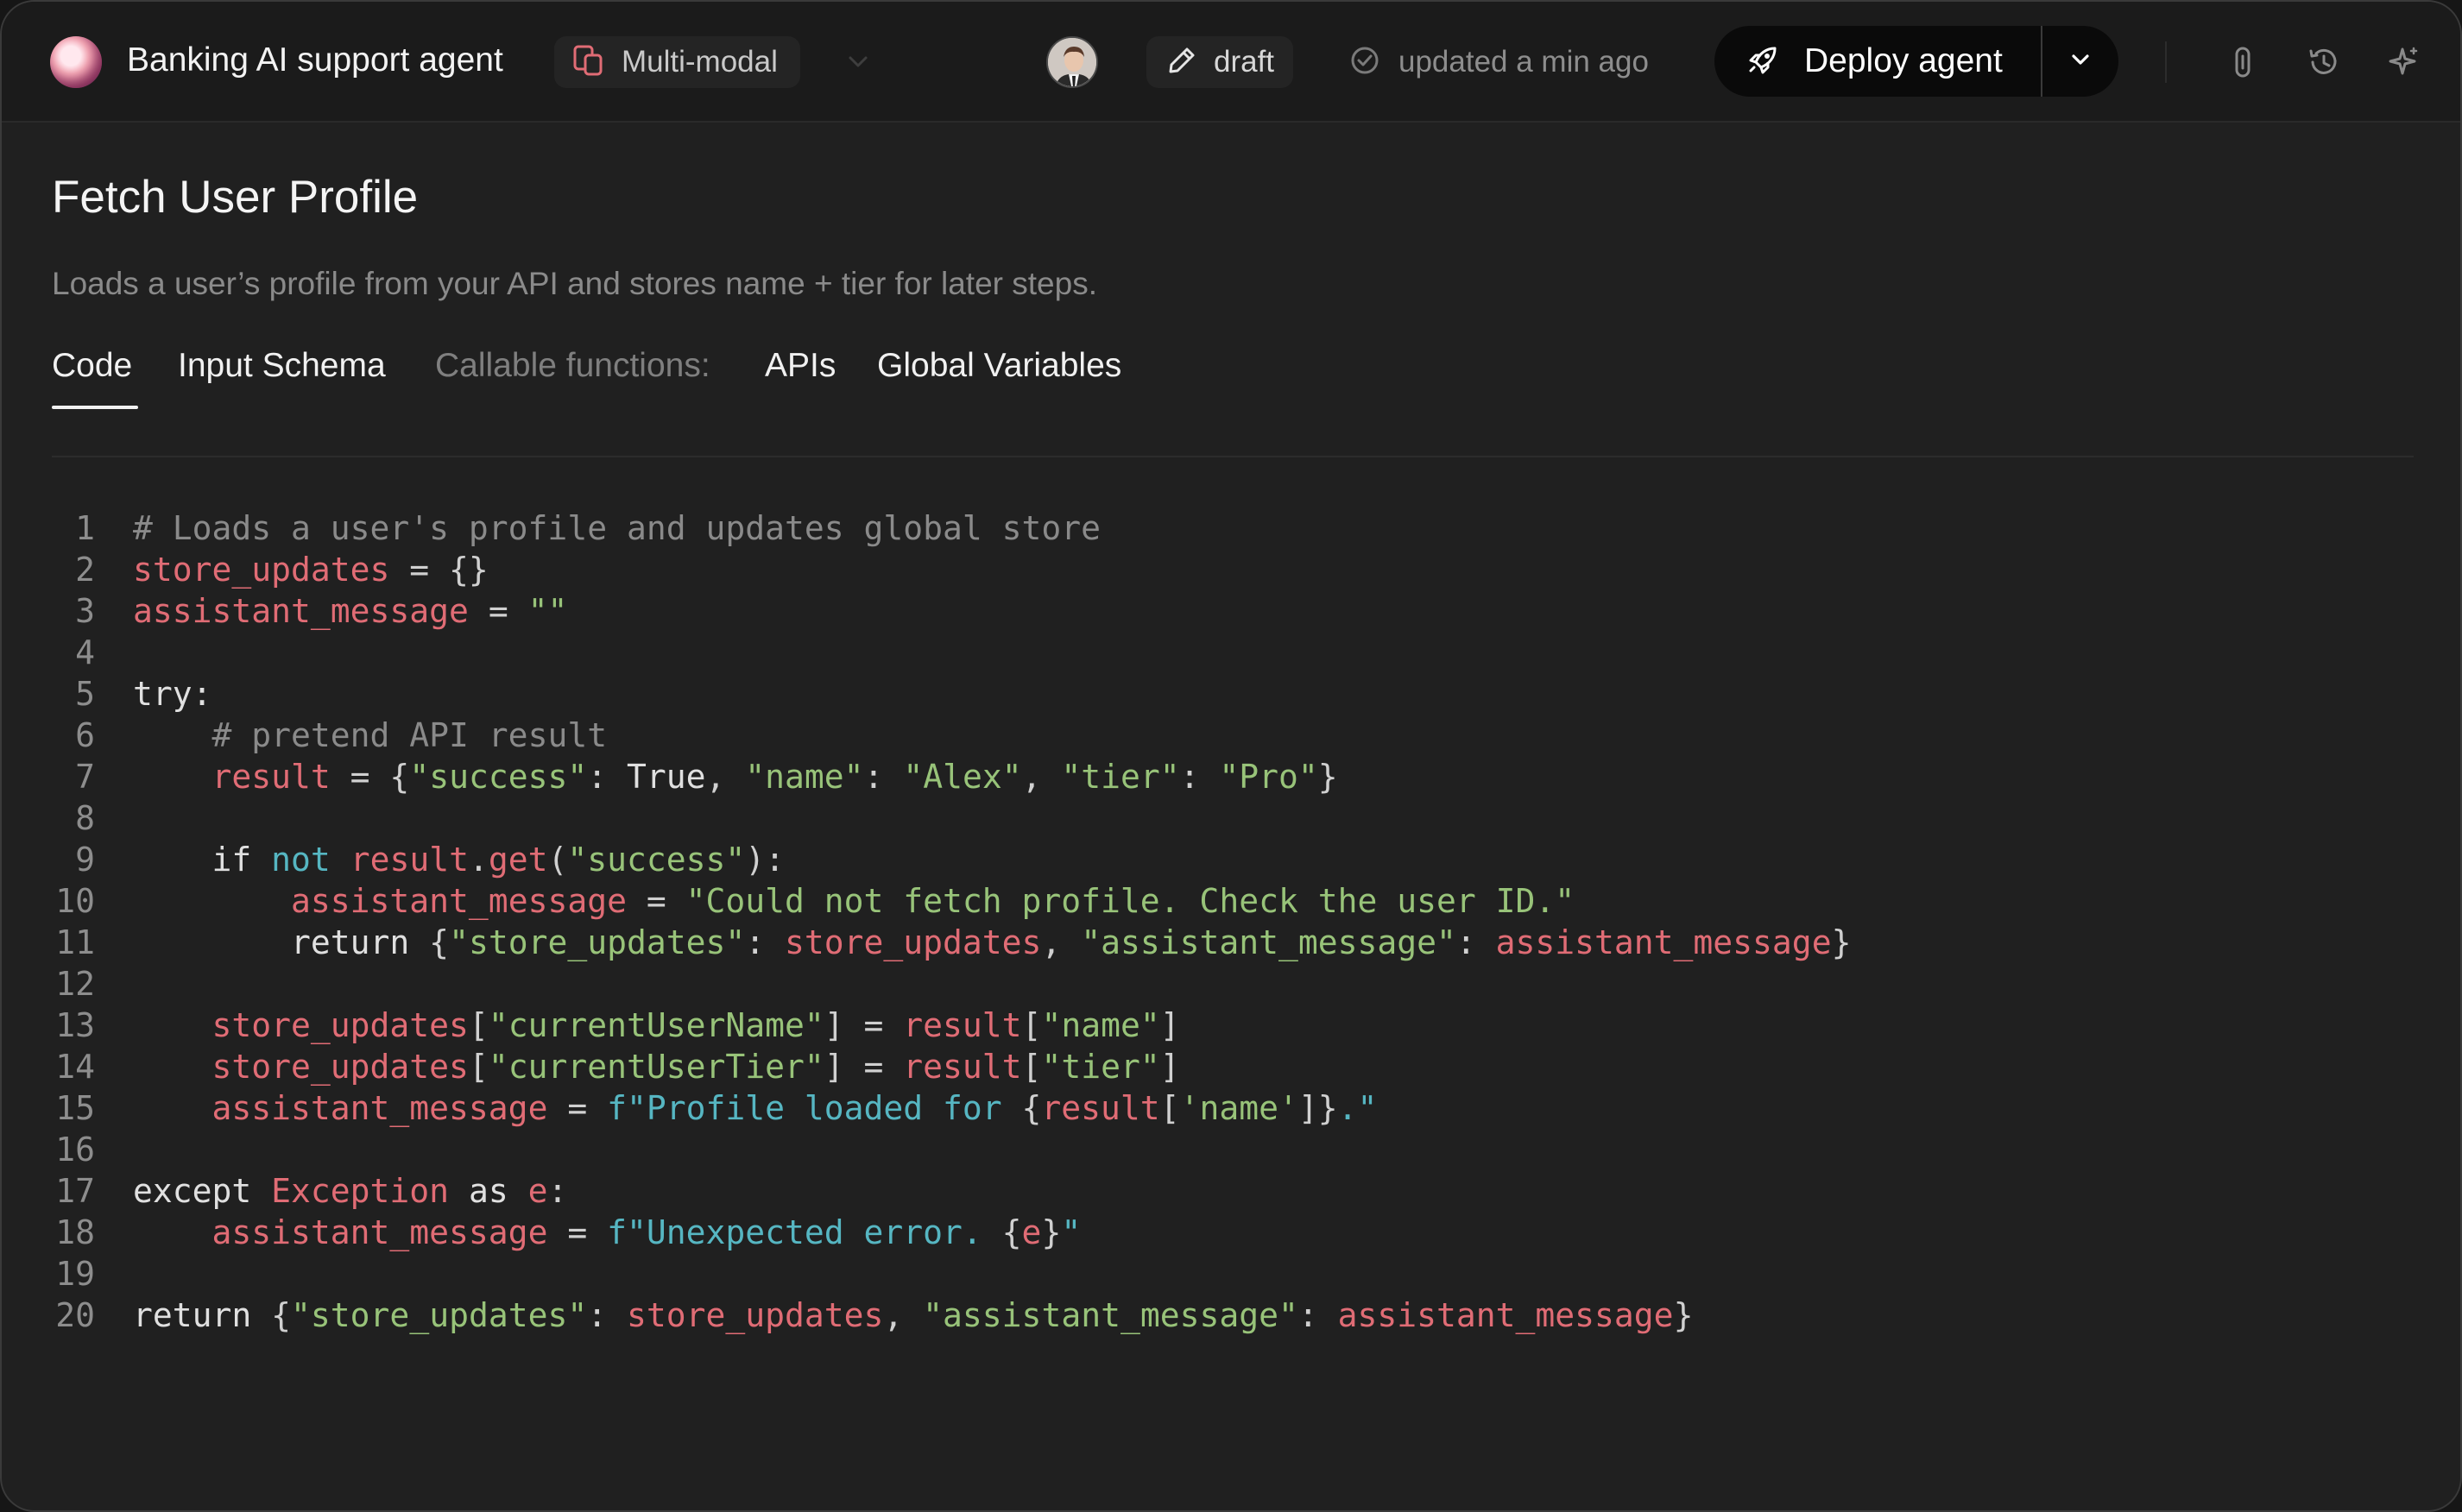  Describe the element at coordinates (1227, 984) in the screenshot. I see `code-line: 12` at that location.